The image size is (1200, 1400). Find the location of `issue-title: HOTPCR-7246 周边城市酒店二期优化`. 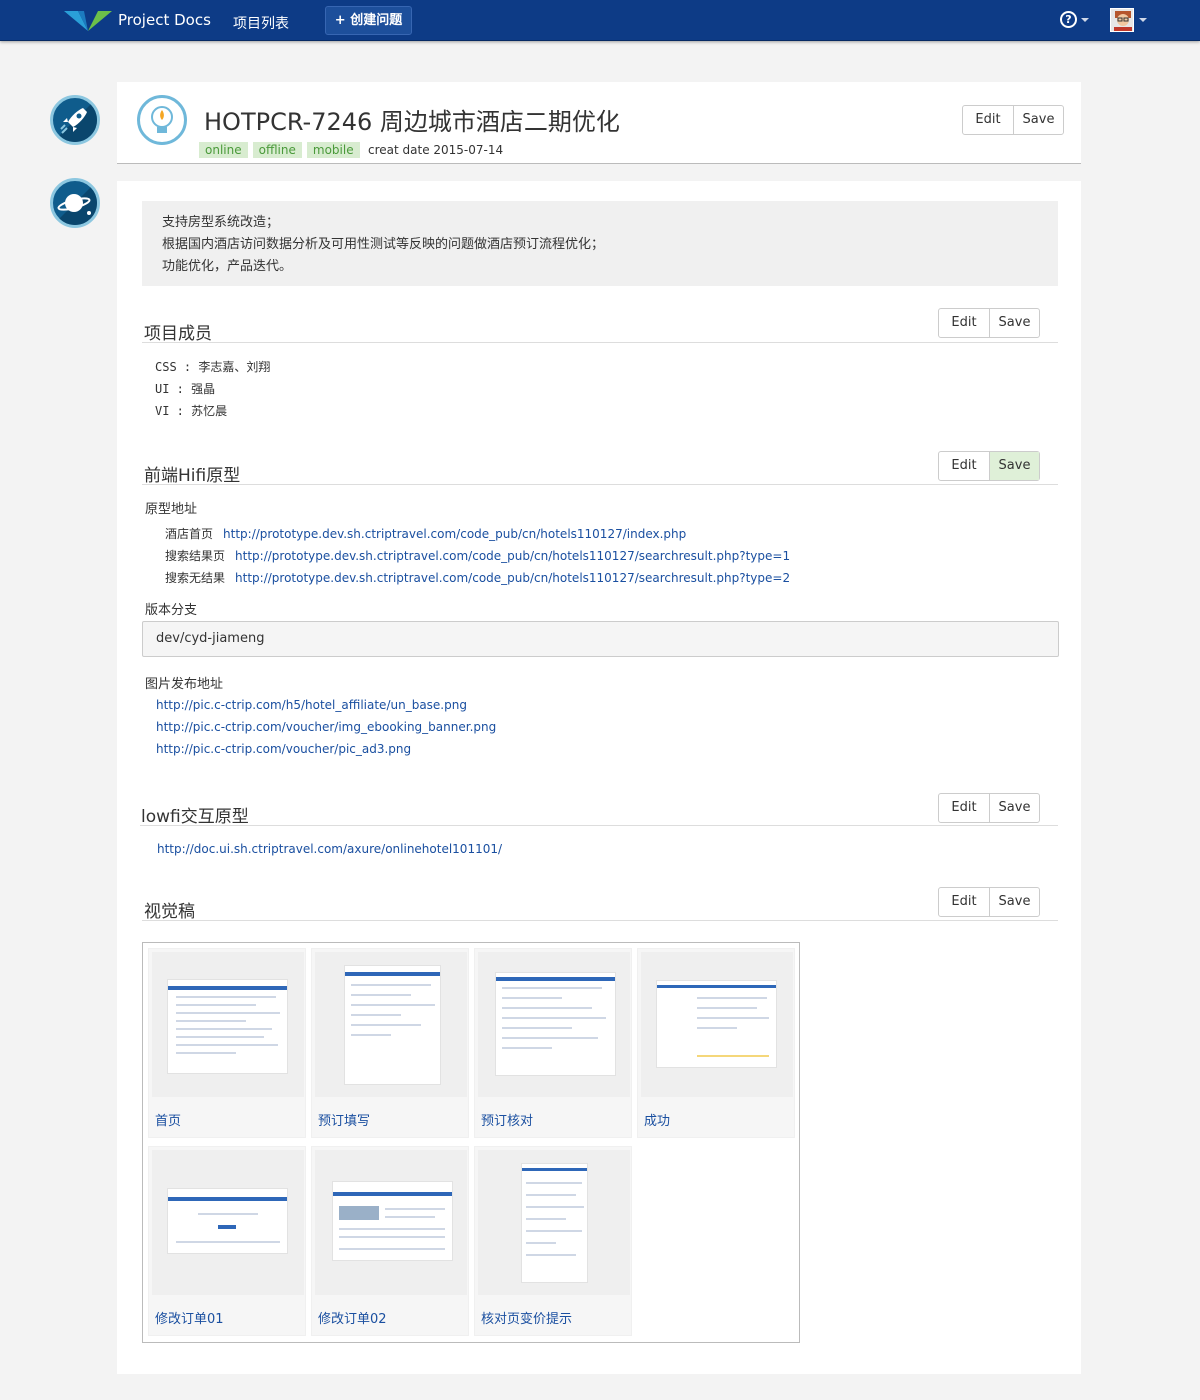

issue-title: HOTPCR-7246 周边城市酒店二期优化 is located at coordinates (412, 122).